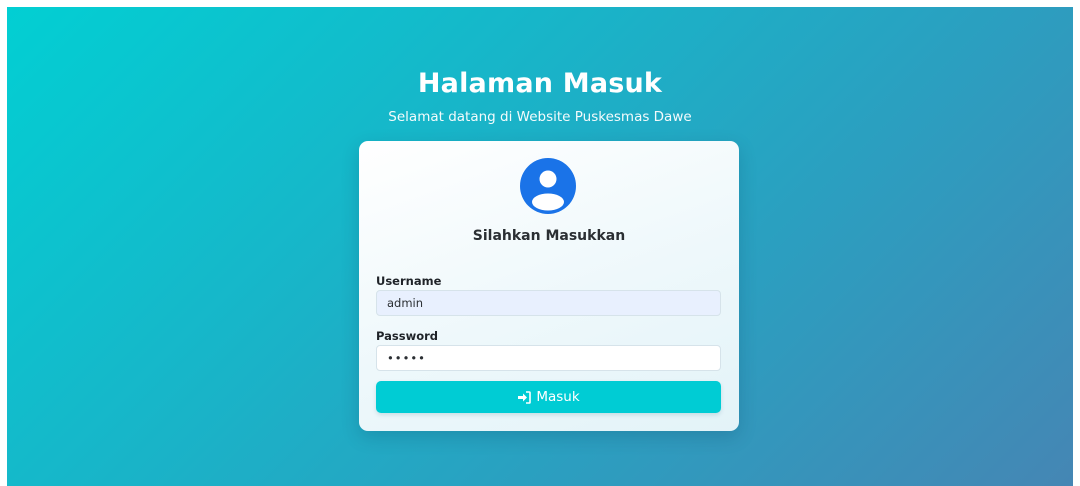 Image resolution: width=1080 pixels, height=486 pixels. Describe the element at coordinates (540, 117) in the screenshot. I see `page-subtitle: Selamat datang di Website Puskesmas Dawe` at that location.